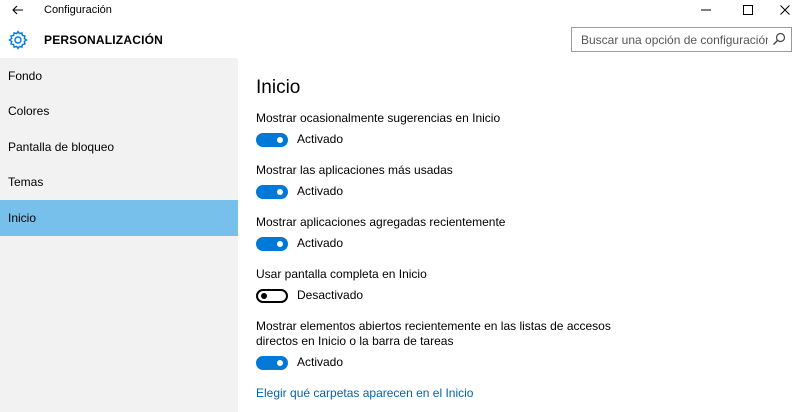 The image size is (800, 412). Describe the element at coordinates (61, 147) in the screenshot. I see `sidebar-item-label: Pantalla de bloqueo` at that location.